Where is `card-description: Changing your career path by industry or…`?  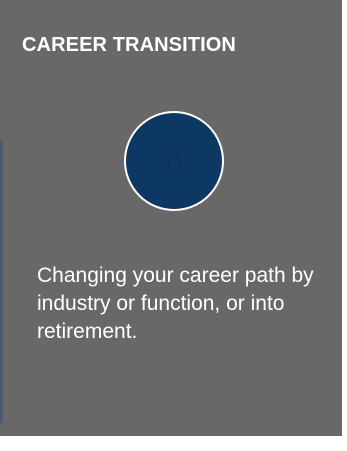 card-description: Changing your career path by industry or… is located at coordinates (175, 303).